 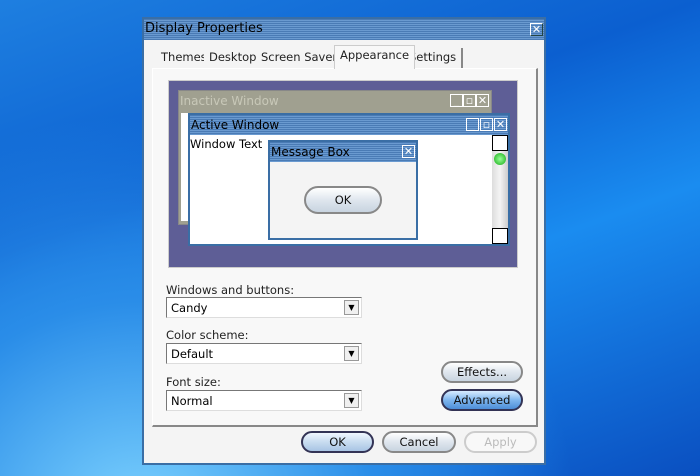 What do you see at coordinates (234, 58) in the screenshot?
I see `tab-desktop: Desktop` at bounding box center [234, 58].